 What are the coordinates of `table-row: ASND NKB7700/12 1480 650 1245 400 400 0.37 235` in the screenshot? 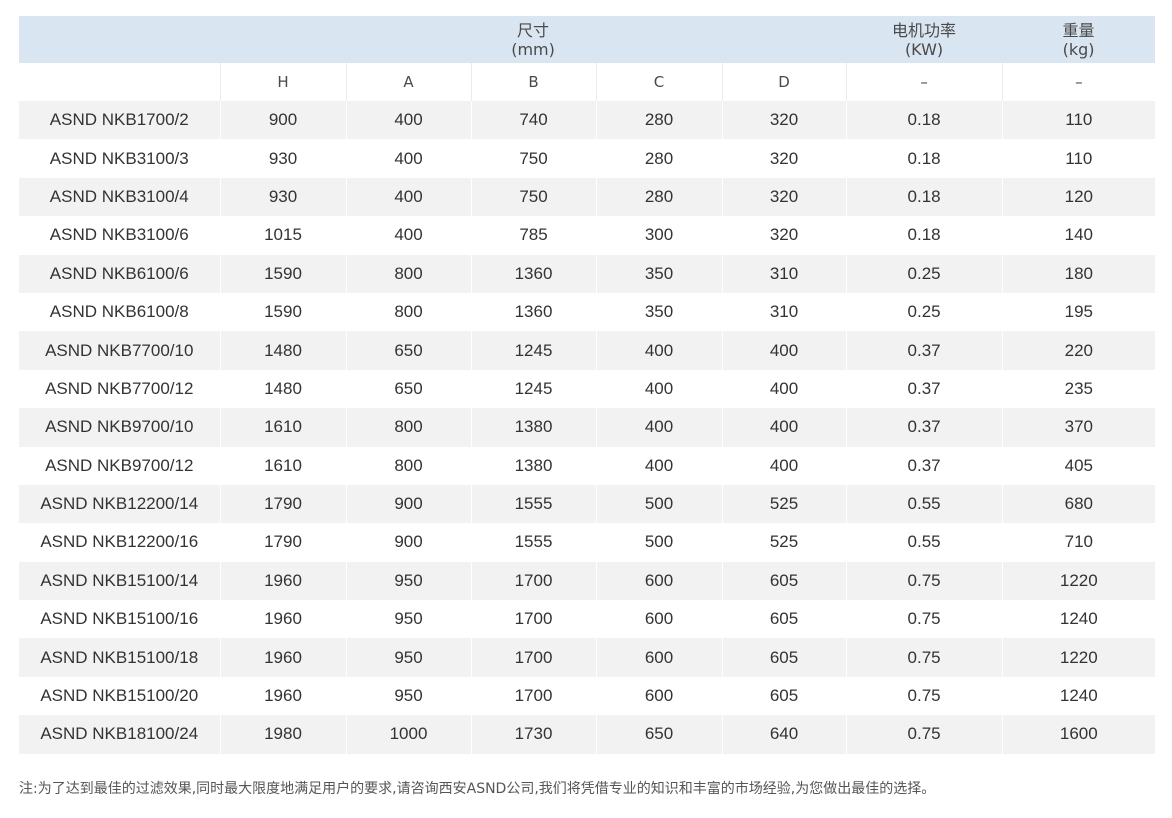 It's located at (587, 389).